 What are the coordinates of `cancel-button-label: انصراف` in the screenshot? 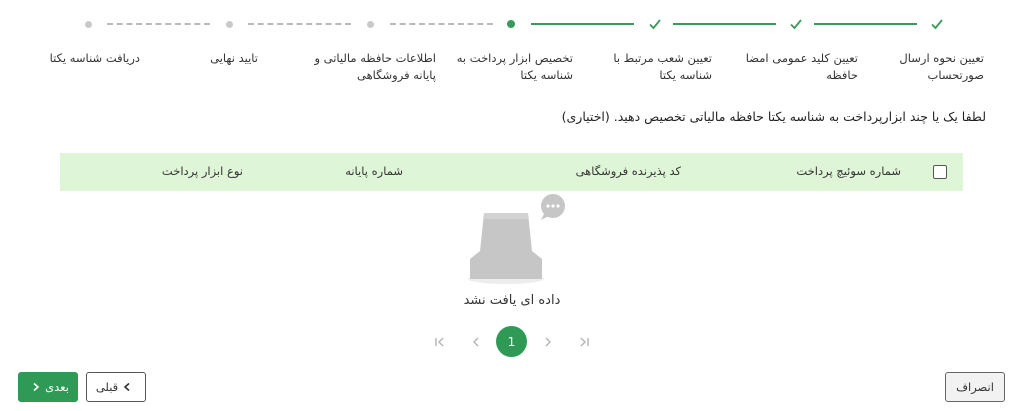 It's located at (975, 387).